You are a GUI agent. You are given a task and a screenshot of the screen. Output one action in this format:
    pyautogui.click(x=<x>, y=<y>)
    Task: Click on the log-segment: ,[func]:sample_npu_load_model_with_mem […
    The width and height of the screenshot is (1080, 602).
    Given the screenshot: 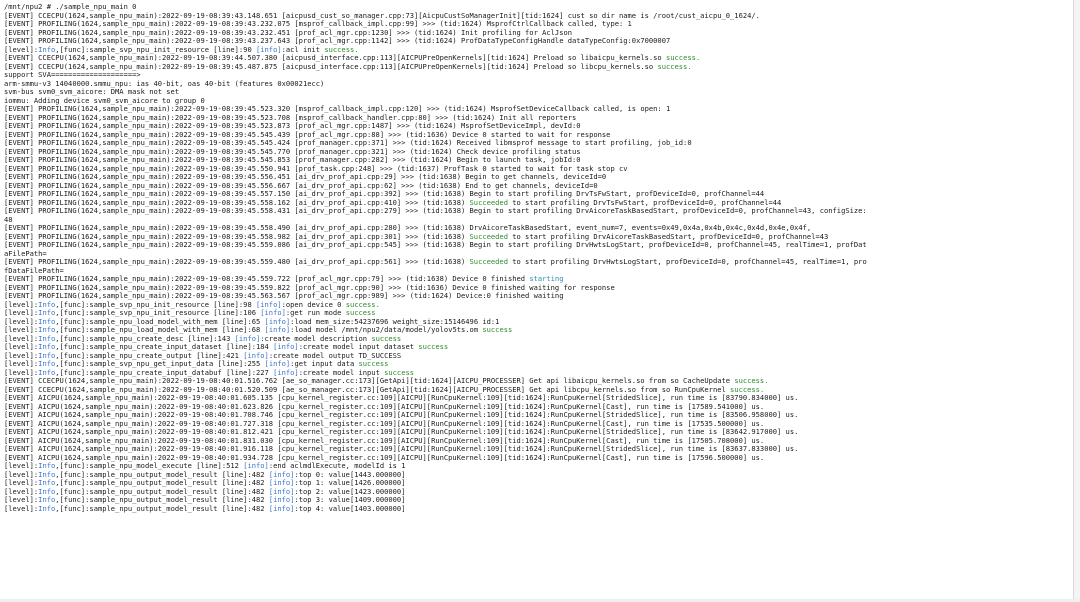 What is the action you would take?
    pyautogui.click(x=160, y=321)
    